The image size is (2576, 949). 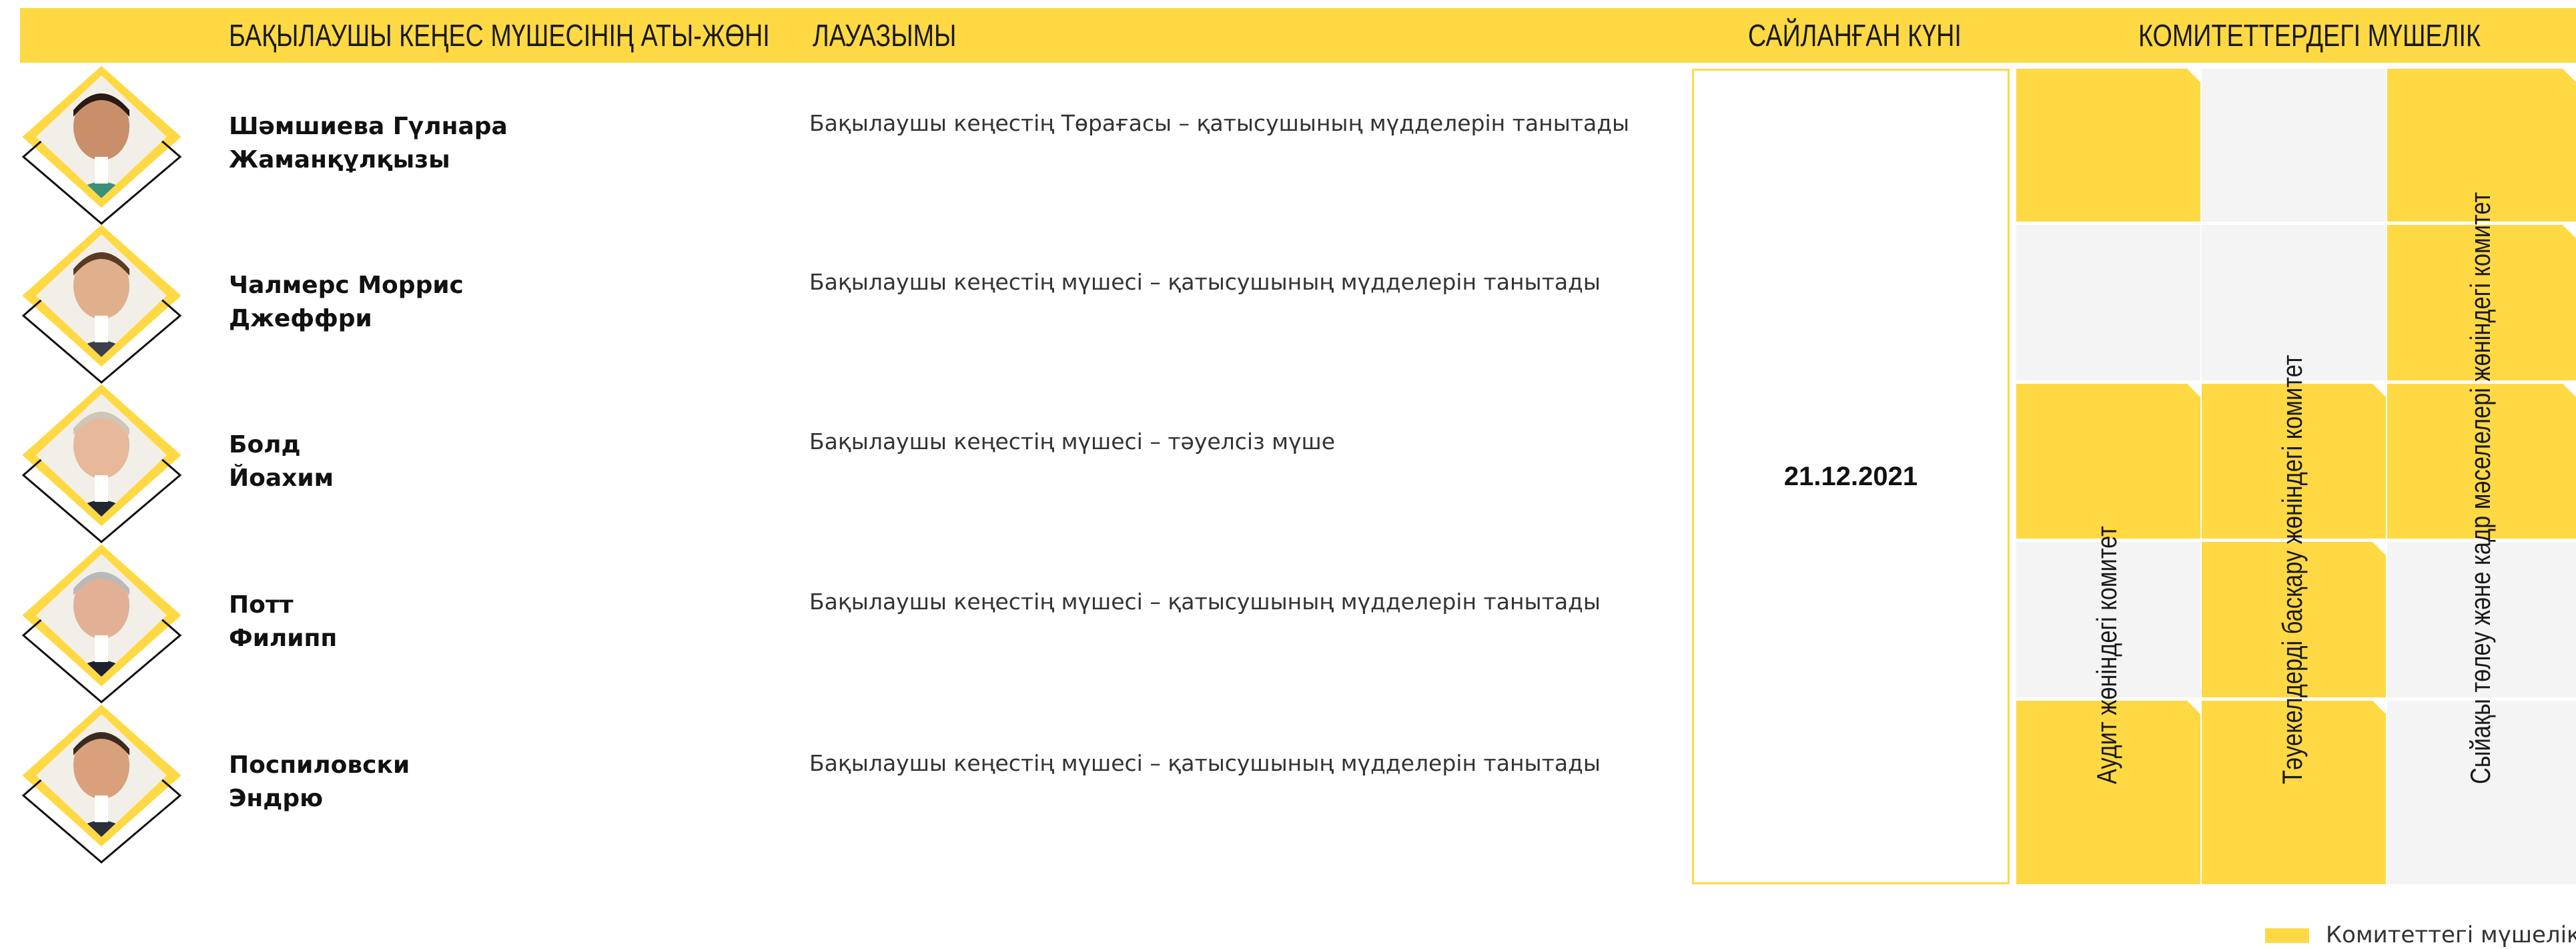 What do you see at coordinates (1855, 35) in the screenshot?
I see `header-election-date: САЙЛАНҒАН КҮНІ` at bounding box center [1855, 35].